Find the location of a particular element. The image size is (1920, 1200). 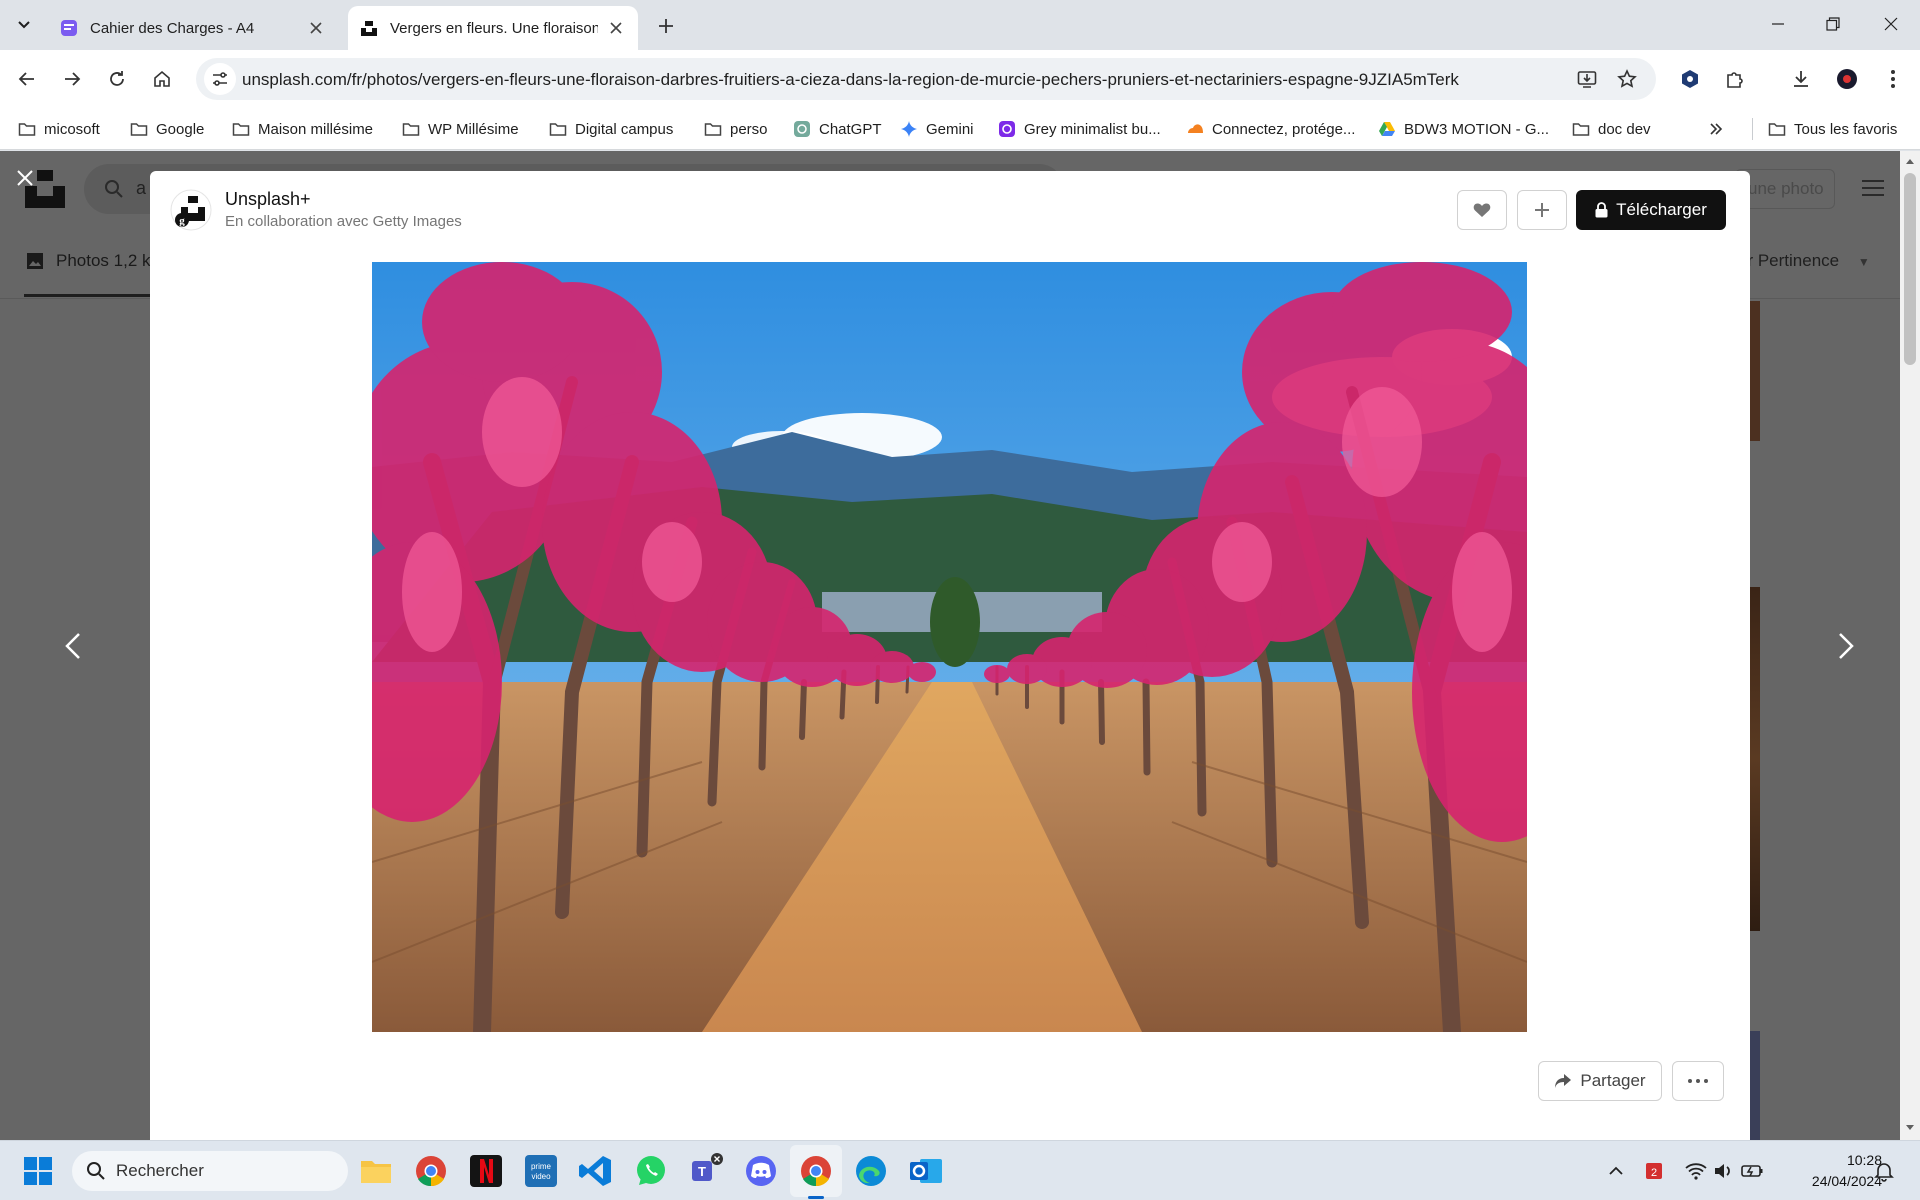

bookmark-chatgpt: ChatGPT is located at coordinates (837, 129).